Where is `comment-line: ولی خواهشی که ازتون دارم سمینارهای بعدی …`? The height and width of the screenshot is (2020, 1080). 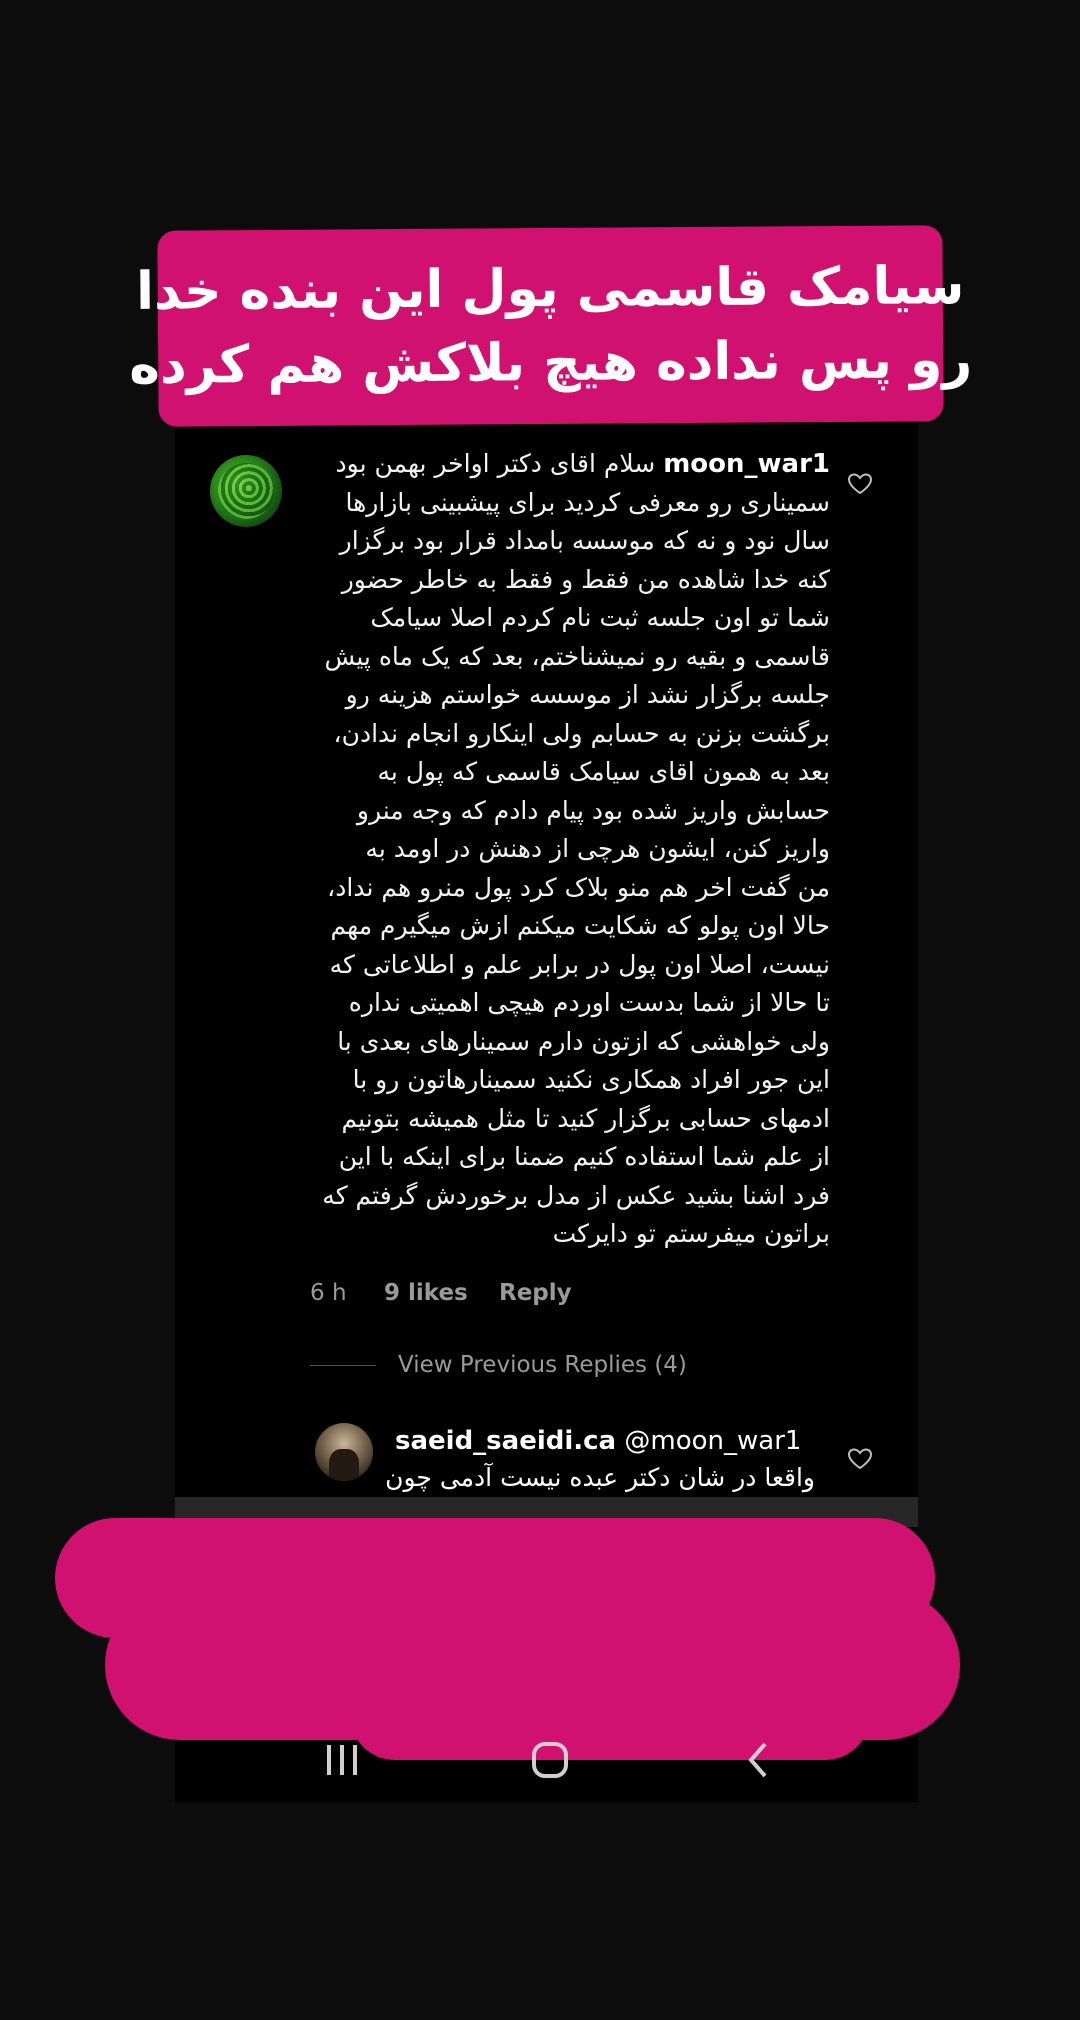 comment-line: ولی خواهشی که ازتون دارم سمینارهای بعدی … is located at coordinates (583, 1041).